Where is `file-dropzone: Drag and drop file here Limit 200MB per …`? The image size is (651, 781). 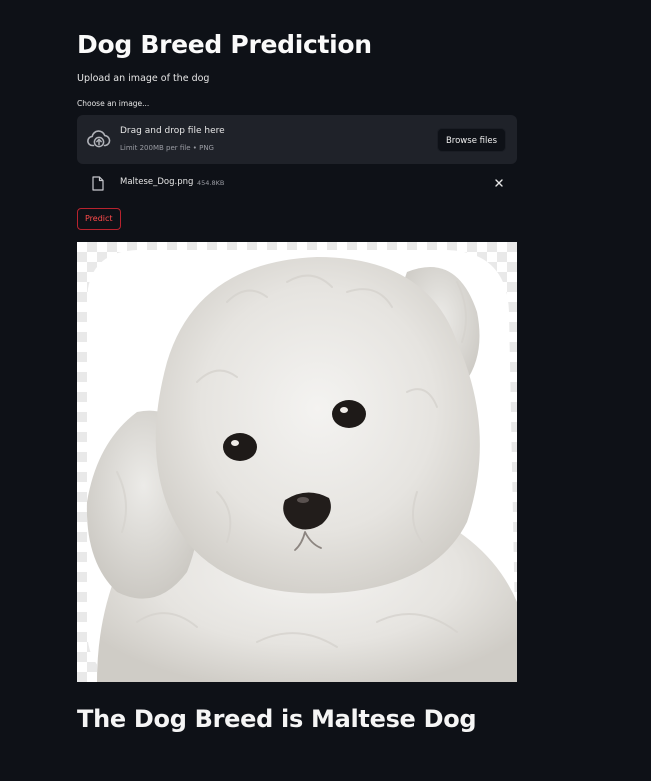 file-dropzone: Drag and drop file here Limit 200MB per … is located at coordinates (297, 139).